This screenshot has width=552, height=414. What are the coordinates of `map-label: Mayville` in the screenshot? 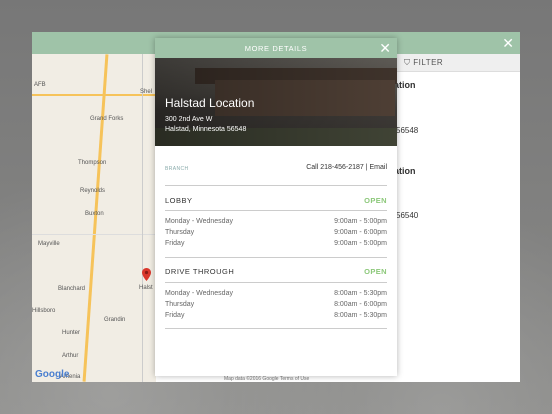 It's located at (49, 244).